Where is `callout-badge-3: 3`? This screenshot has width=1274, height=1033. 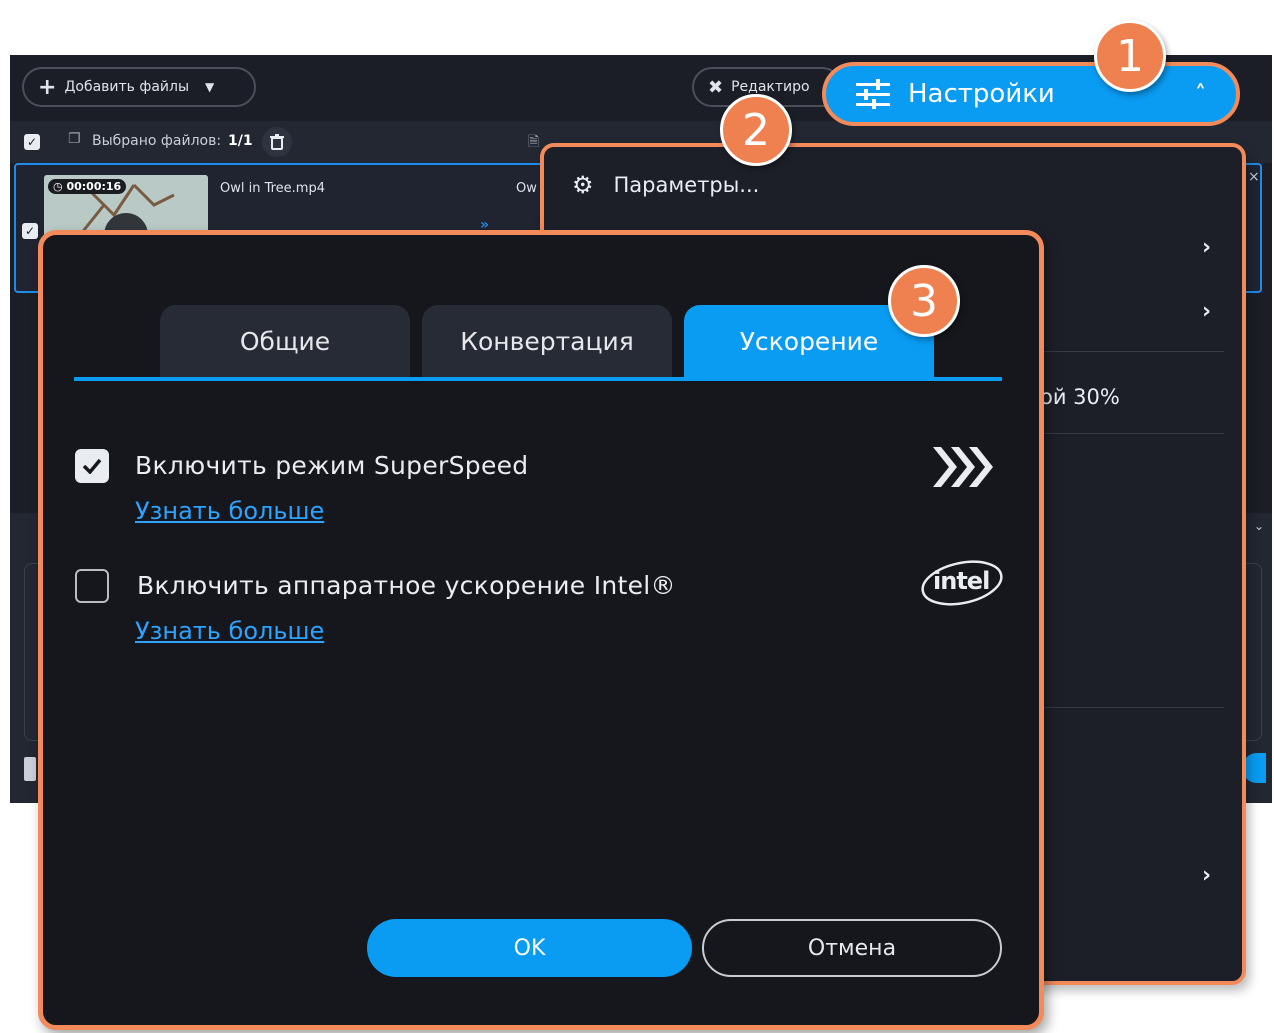 callout-badge-3: 3 is located at coordinates (924, 301).